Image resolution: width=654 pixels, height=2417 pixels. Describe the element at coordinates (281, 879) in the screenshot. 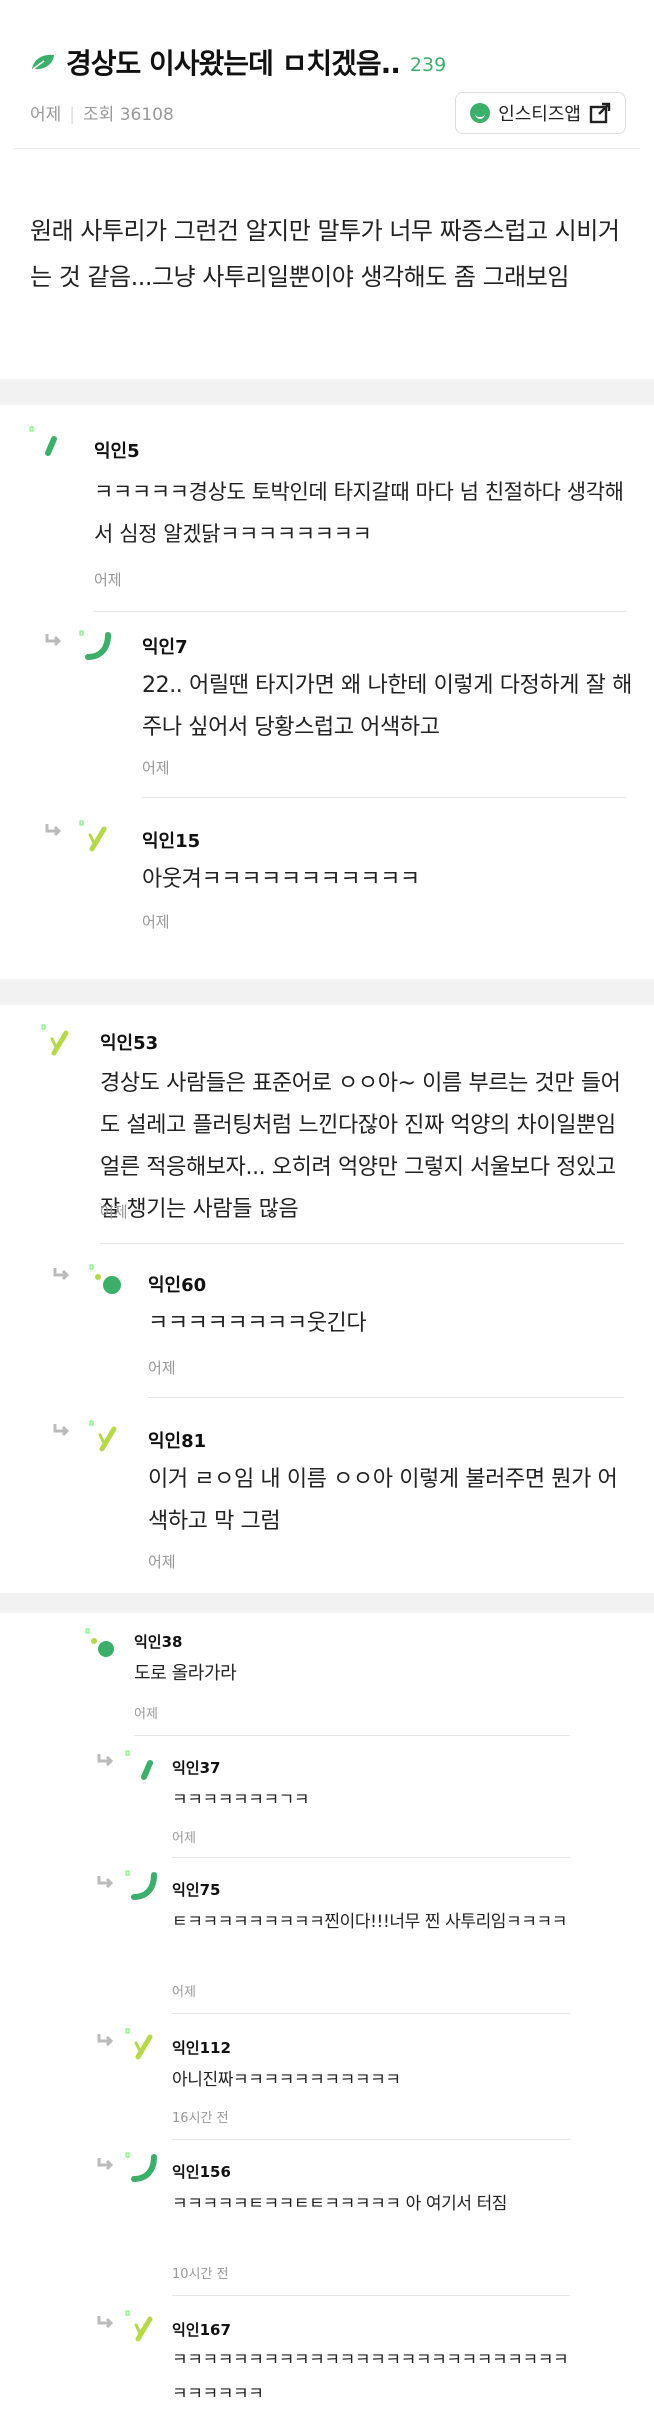

I see `comment-text: 아웃겨ㅋㅋㅋㅋㅋㅋㅋㅋㅋㅋㅋ` at that location.